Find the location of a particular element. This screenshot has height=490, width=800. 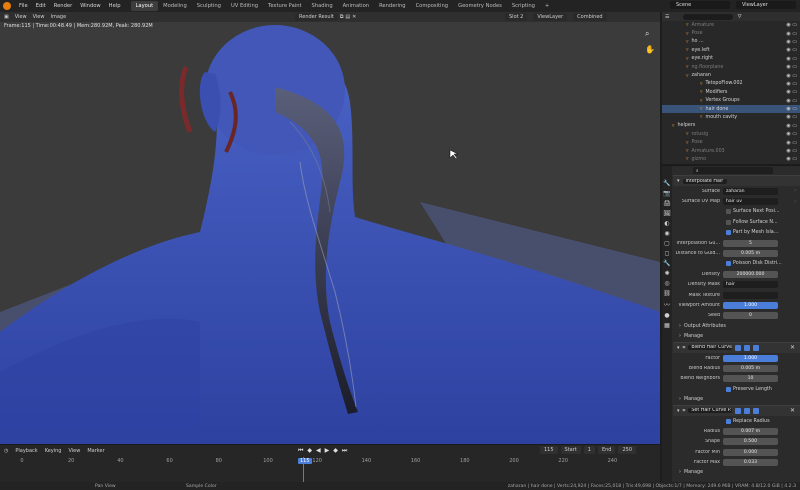

outliner-item: ▿ mouth cavity ◉ ▭ is located at coordinates (731, 117).